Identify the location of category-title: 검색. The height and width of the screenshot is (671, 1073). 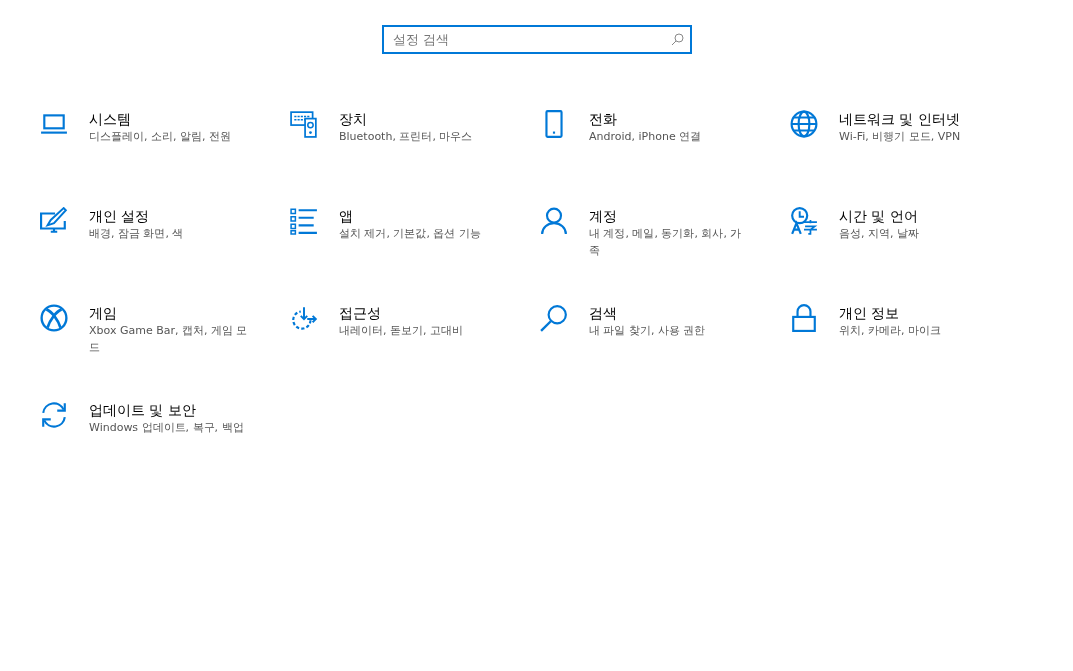
(670, 313).